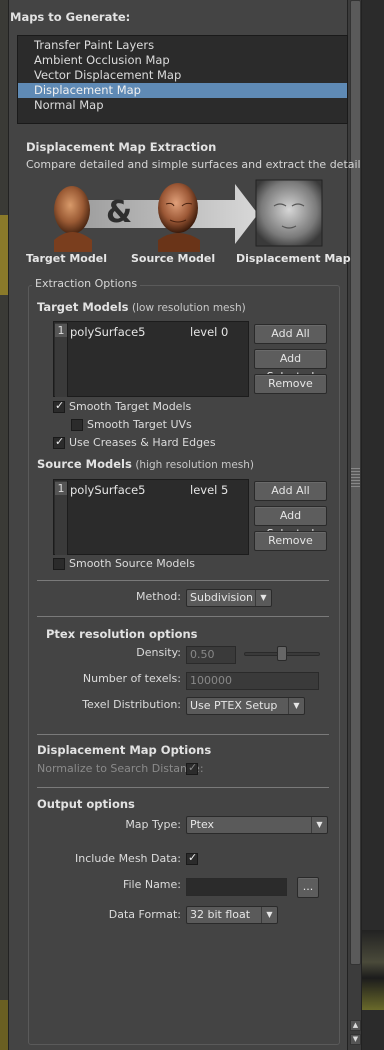 The width and height of the screenshot is (384, 1050). Describe the element at coordinates (153, 824) in the screenshot. I see `map-type-label: Map Type:` at that location.